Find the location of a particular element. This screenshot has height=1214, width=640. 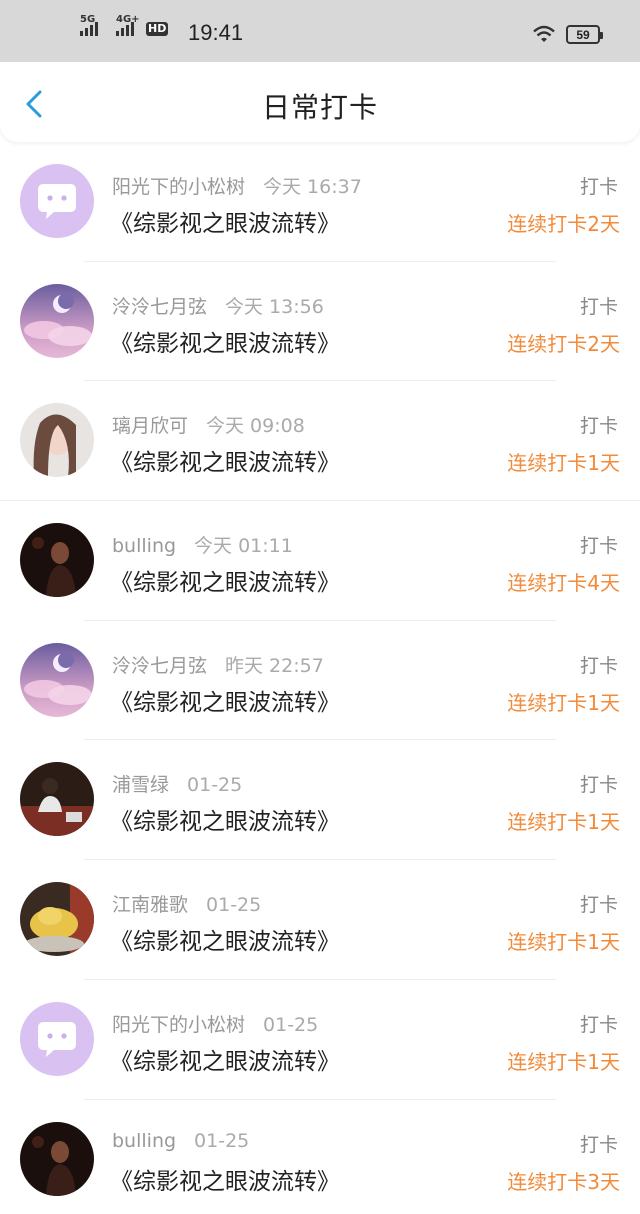

status-bar: 5G 4G+ HD 19:41 59 is located at coordinates (320, 31).